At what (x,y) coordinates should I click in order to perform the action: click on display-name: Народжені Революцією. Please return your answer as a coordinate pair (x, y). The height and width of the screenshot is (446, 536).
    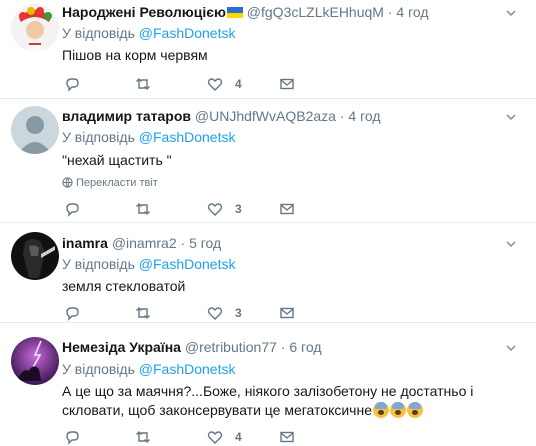
    Looking at the image, I should click on (144, 12).